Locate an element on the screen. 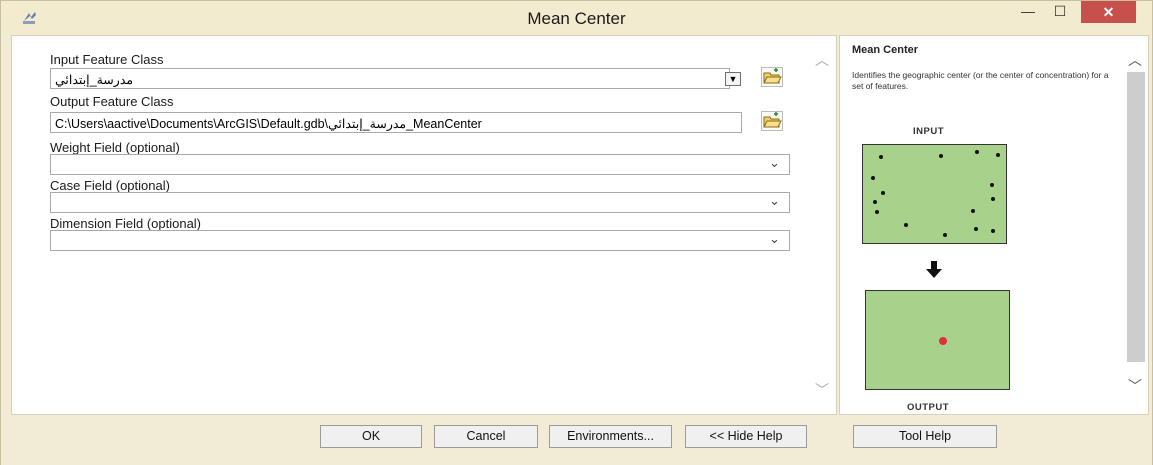  help-title: Mean Center is located at coordinates (885, 50).